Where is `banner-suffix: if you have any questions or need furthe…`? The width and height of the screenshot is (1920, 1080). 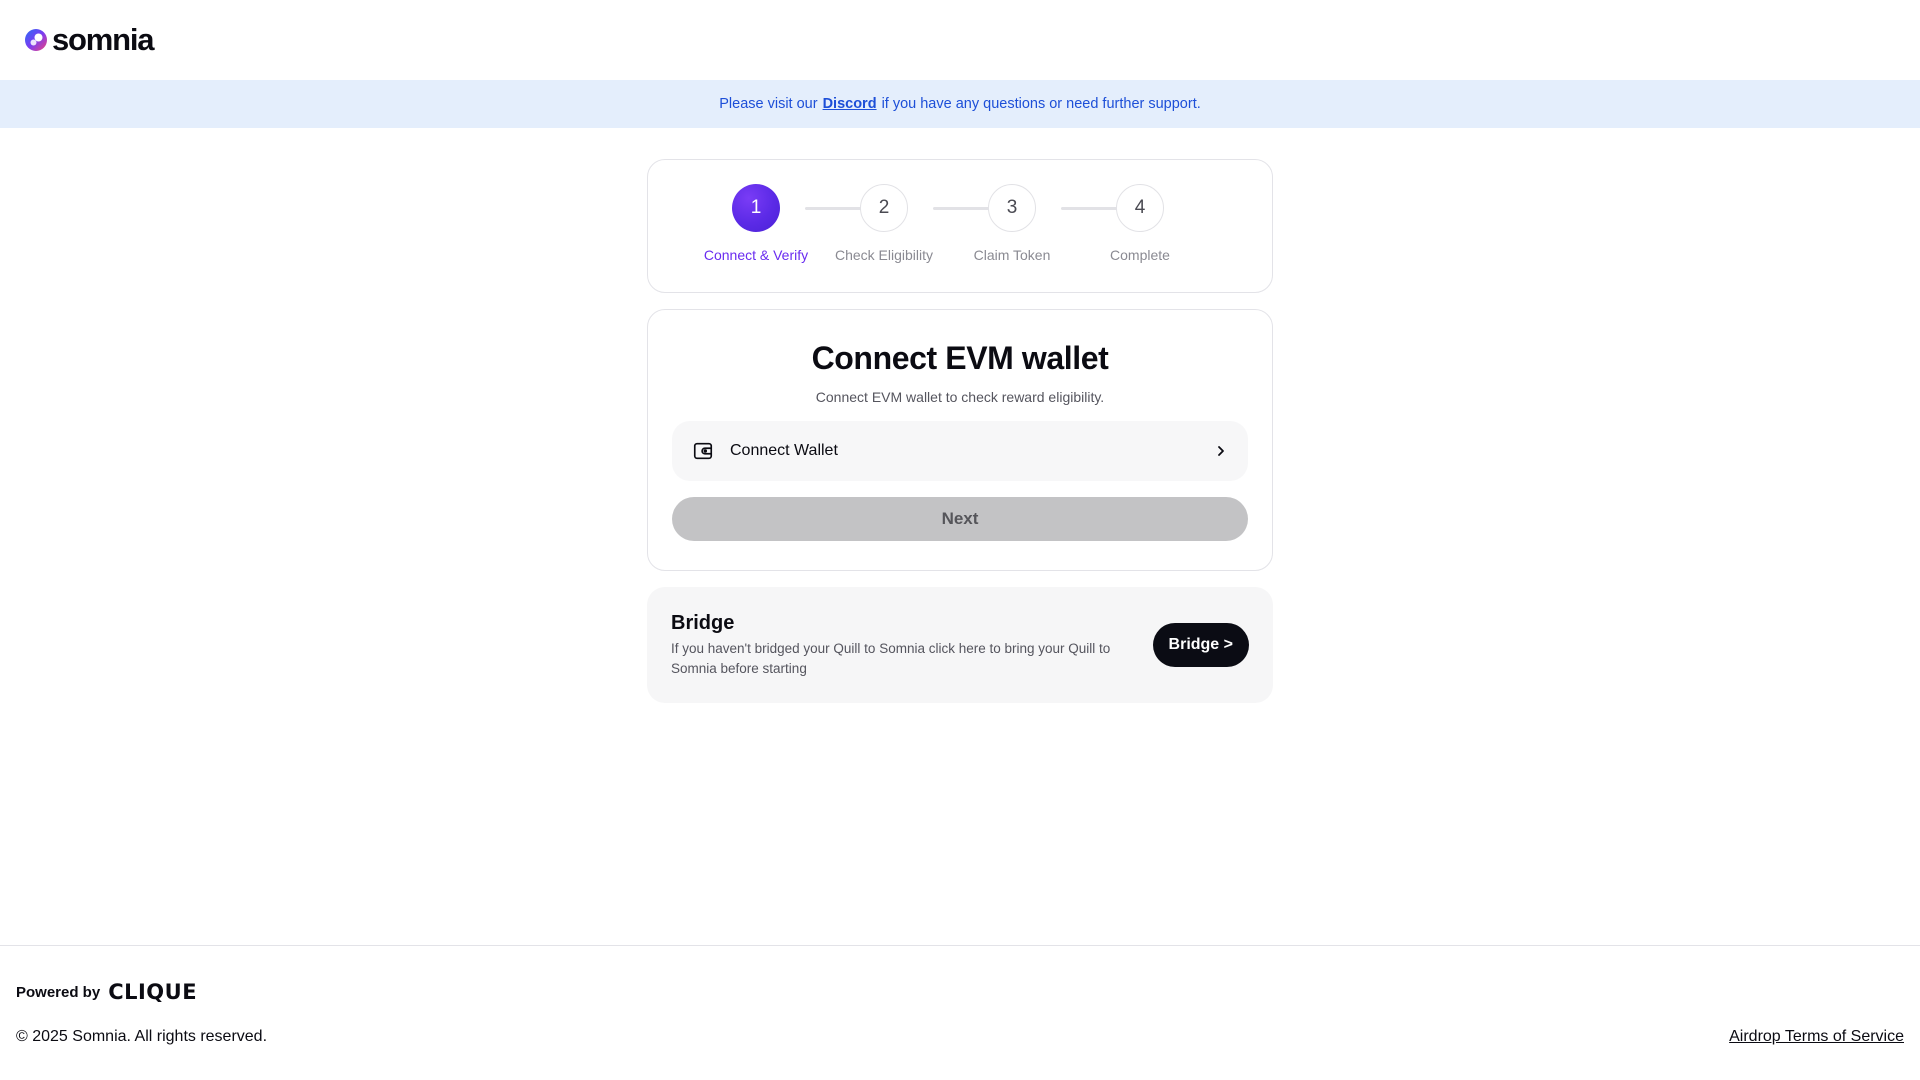
banner-suffix: if you have any questions or need furthe… is located at coordinates (1041, 104).